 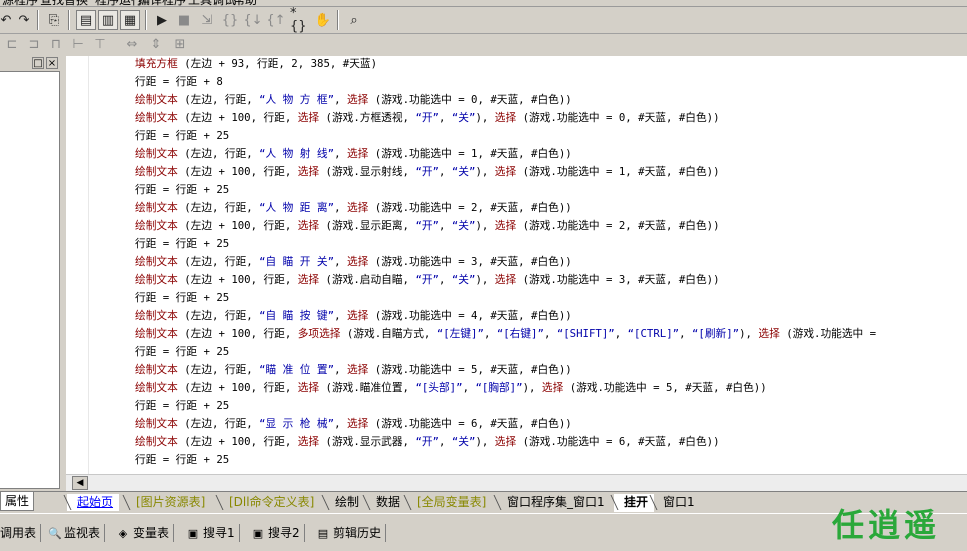 What do you see at coordinates (38, 63) in the screenshot?
I see `pin-icon: □` at bounding box center [38, 63].